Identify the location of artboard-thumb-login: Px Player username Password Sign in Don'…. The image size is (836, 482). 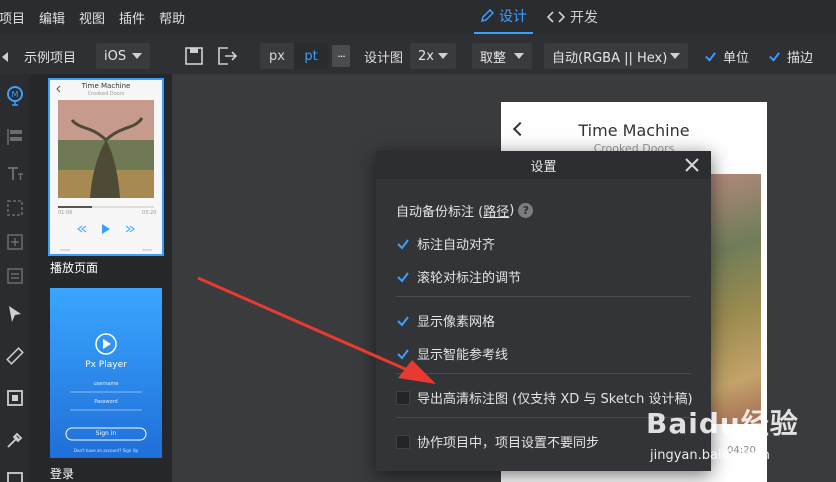
(106, 373).